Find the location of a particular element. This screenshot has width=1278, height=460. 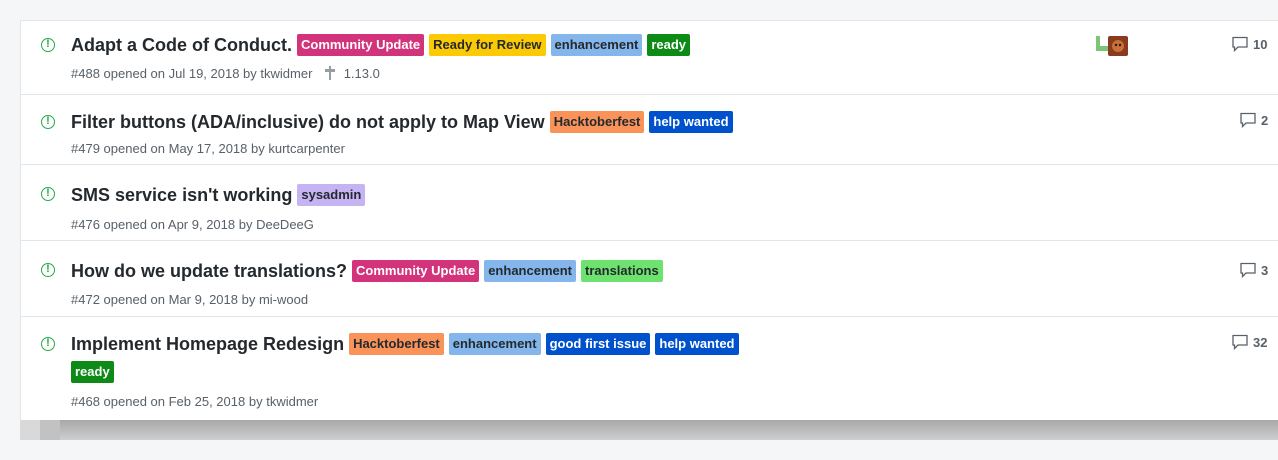

comment-count: 2 is located at coordinates (1265, 120).